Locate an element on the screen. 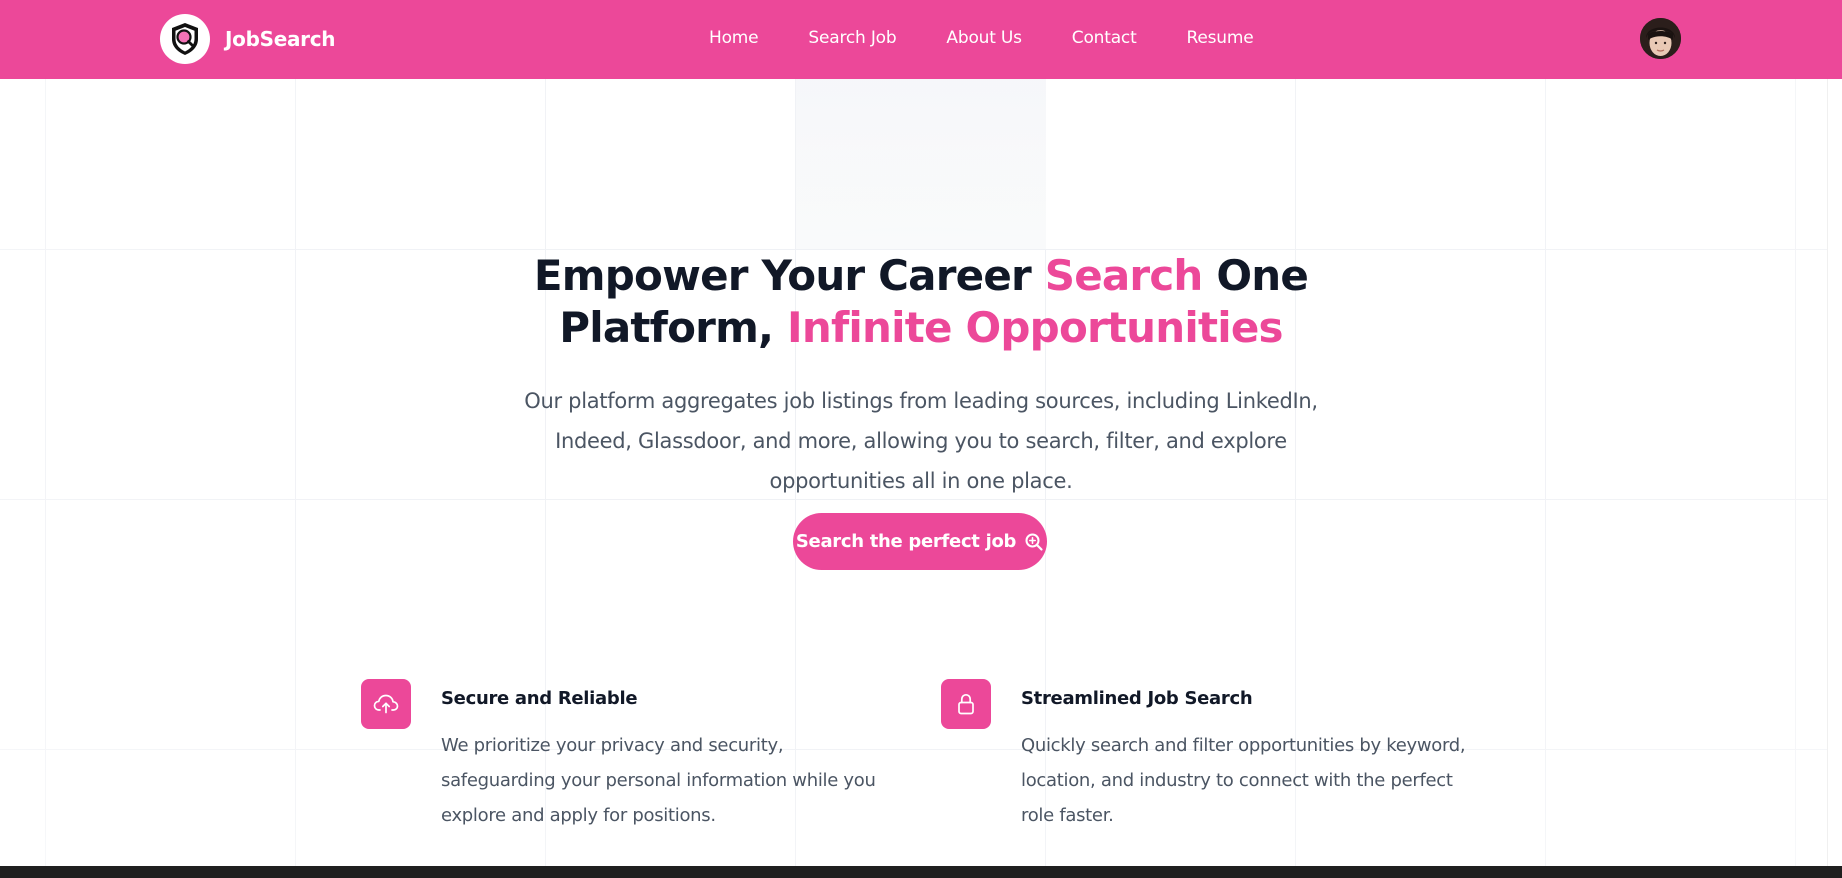 Image resolution: width=1842 pixels, height=878 pixels. os-taskbar is located at coordinates (921, 872).